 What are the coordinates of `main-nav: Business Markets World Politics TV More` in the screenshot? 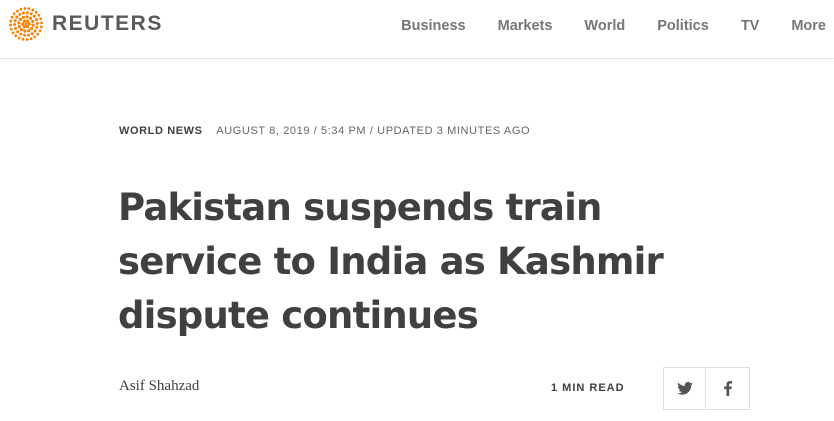 It's located at (601, 26).